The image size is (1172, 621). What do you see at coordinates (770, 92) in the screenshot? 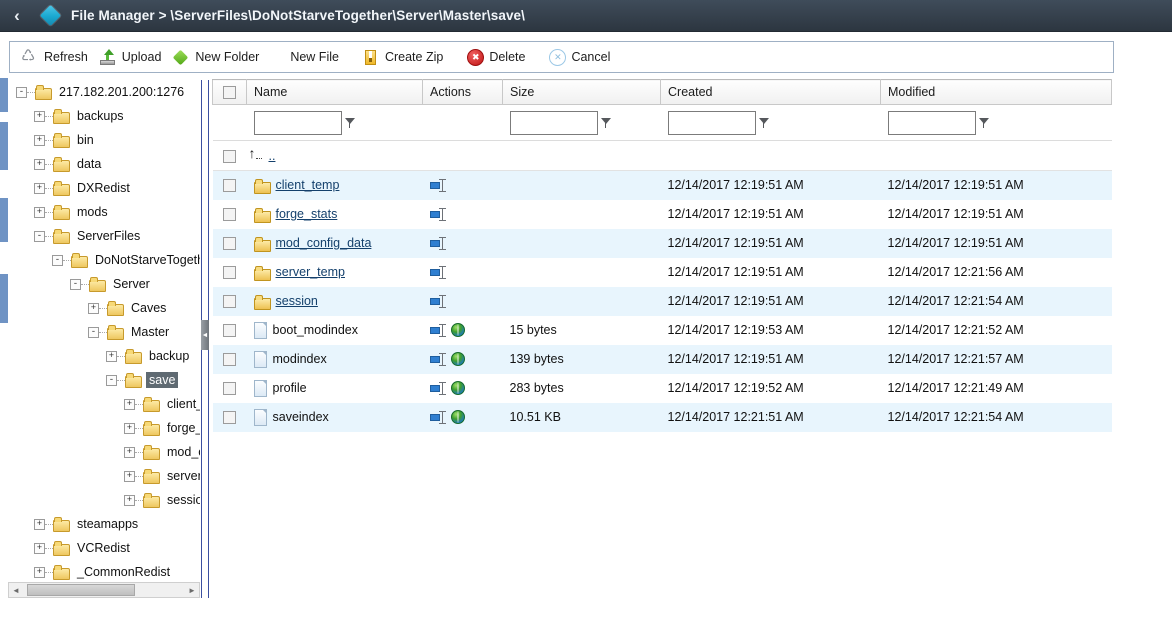
I see `column-header-created: Created` at bounding box center [770, 92].